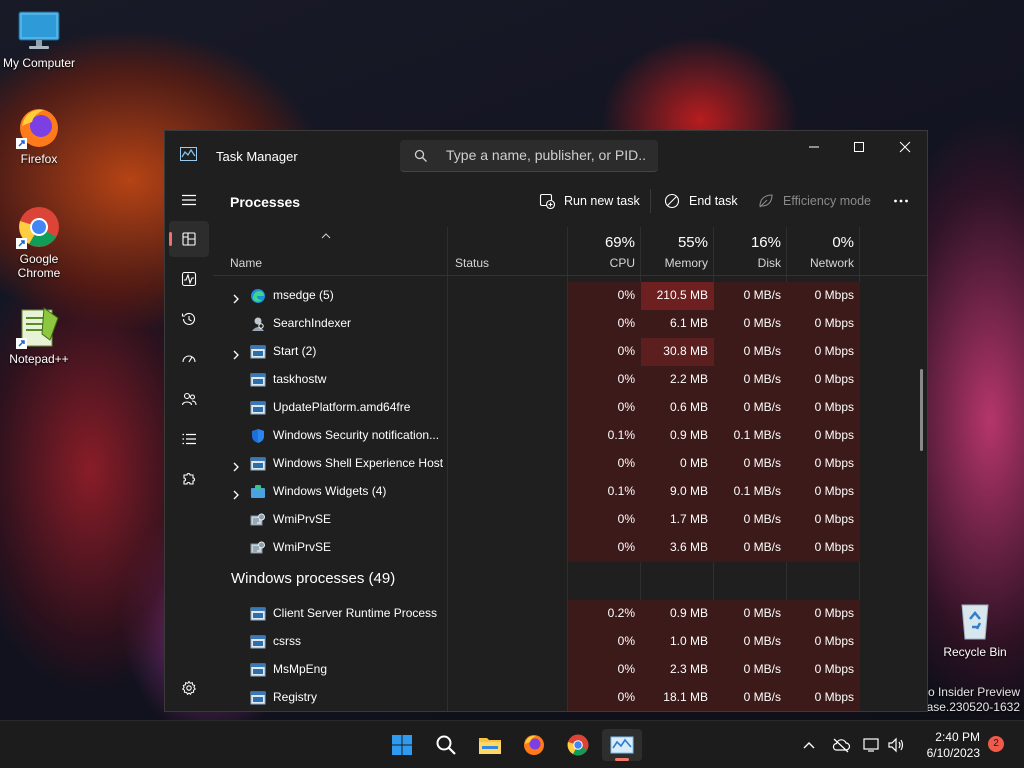  Describe the element at coordinates (189, 319) in the screenshot. I see `nav-app-history` at that location.